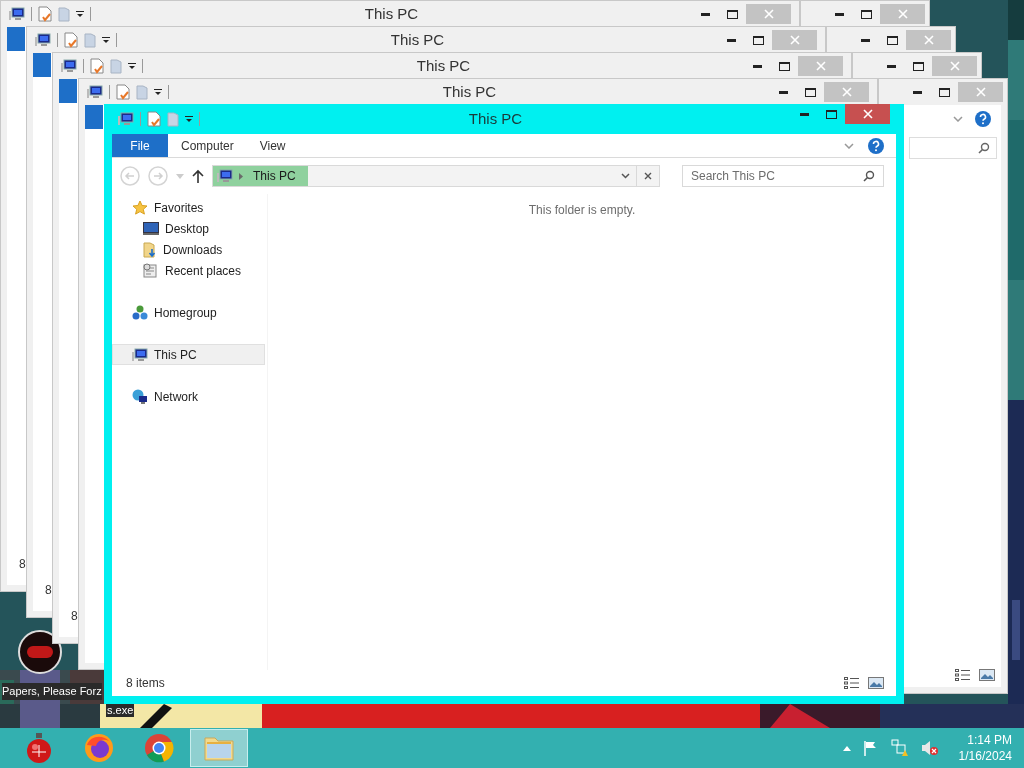  What do you see at coordinates (582, 210) in the screenshot?
I see `empty-folder-message: This folder is empty.` at bounding box center [582, 210].